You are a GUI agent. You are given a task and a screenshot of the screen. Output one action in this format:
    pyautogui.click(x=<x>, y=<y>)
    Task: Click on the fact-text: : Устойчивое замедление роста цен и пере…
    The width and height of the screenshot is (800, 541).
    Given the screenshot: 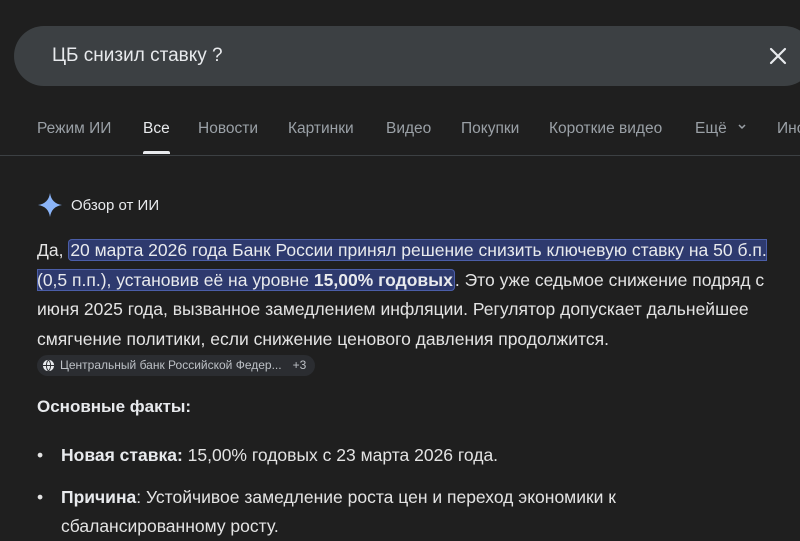 What is the action you would take?
    pyautogui.click(x=338, y=511)
    